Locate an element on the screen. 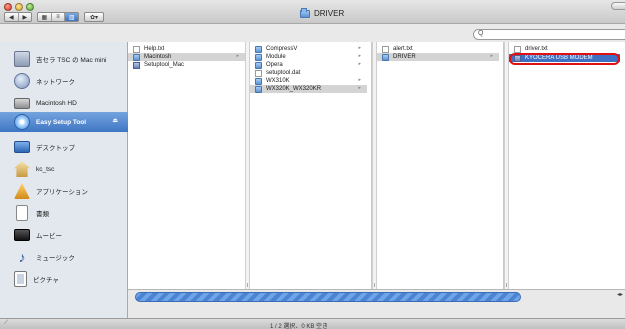 The height and width of the screenshot is (329, 625). document-icon is located at coordinates (258, 73).